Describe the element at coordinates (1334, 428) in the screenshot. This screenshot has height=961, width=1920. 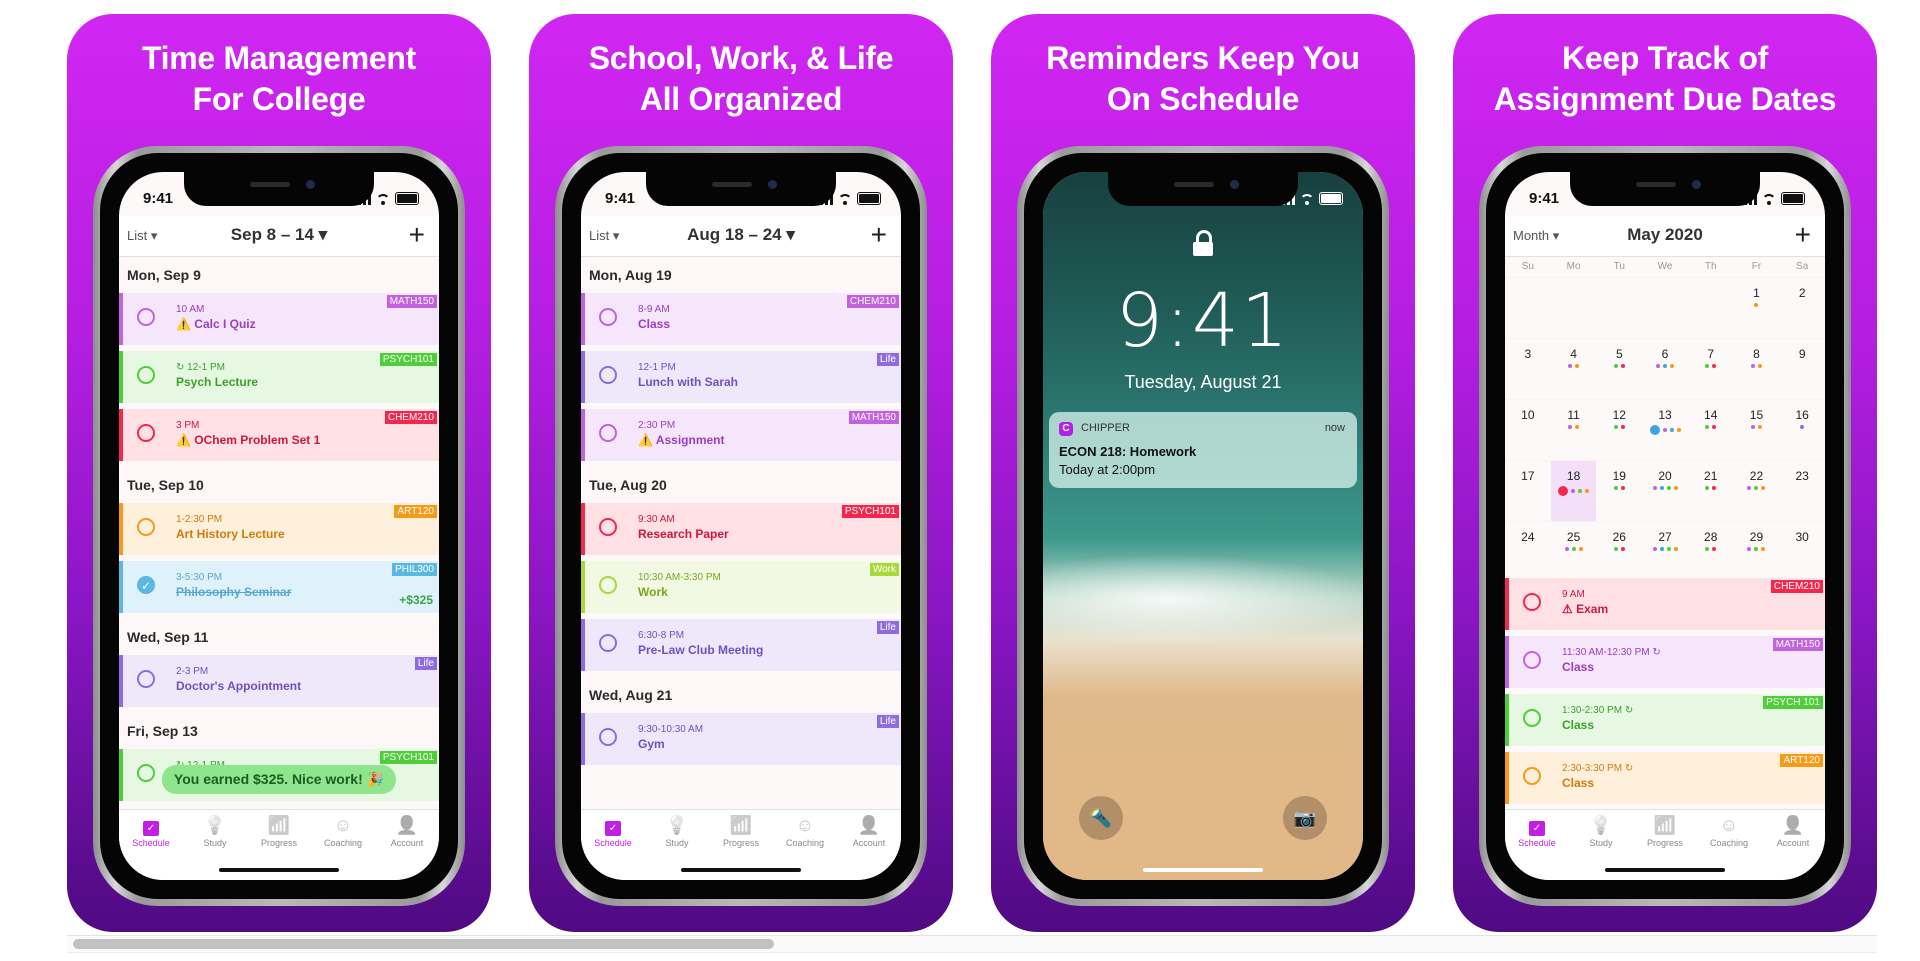
I see `notification-time: now` at that location.